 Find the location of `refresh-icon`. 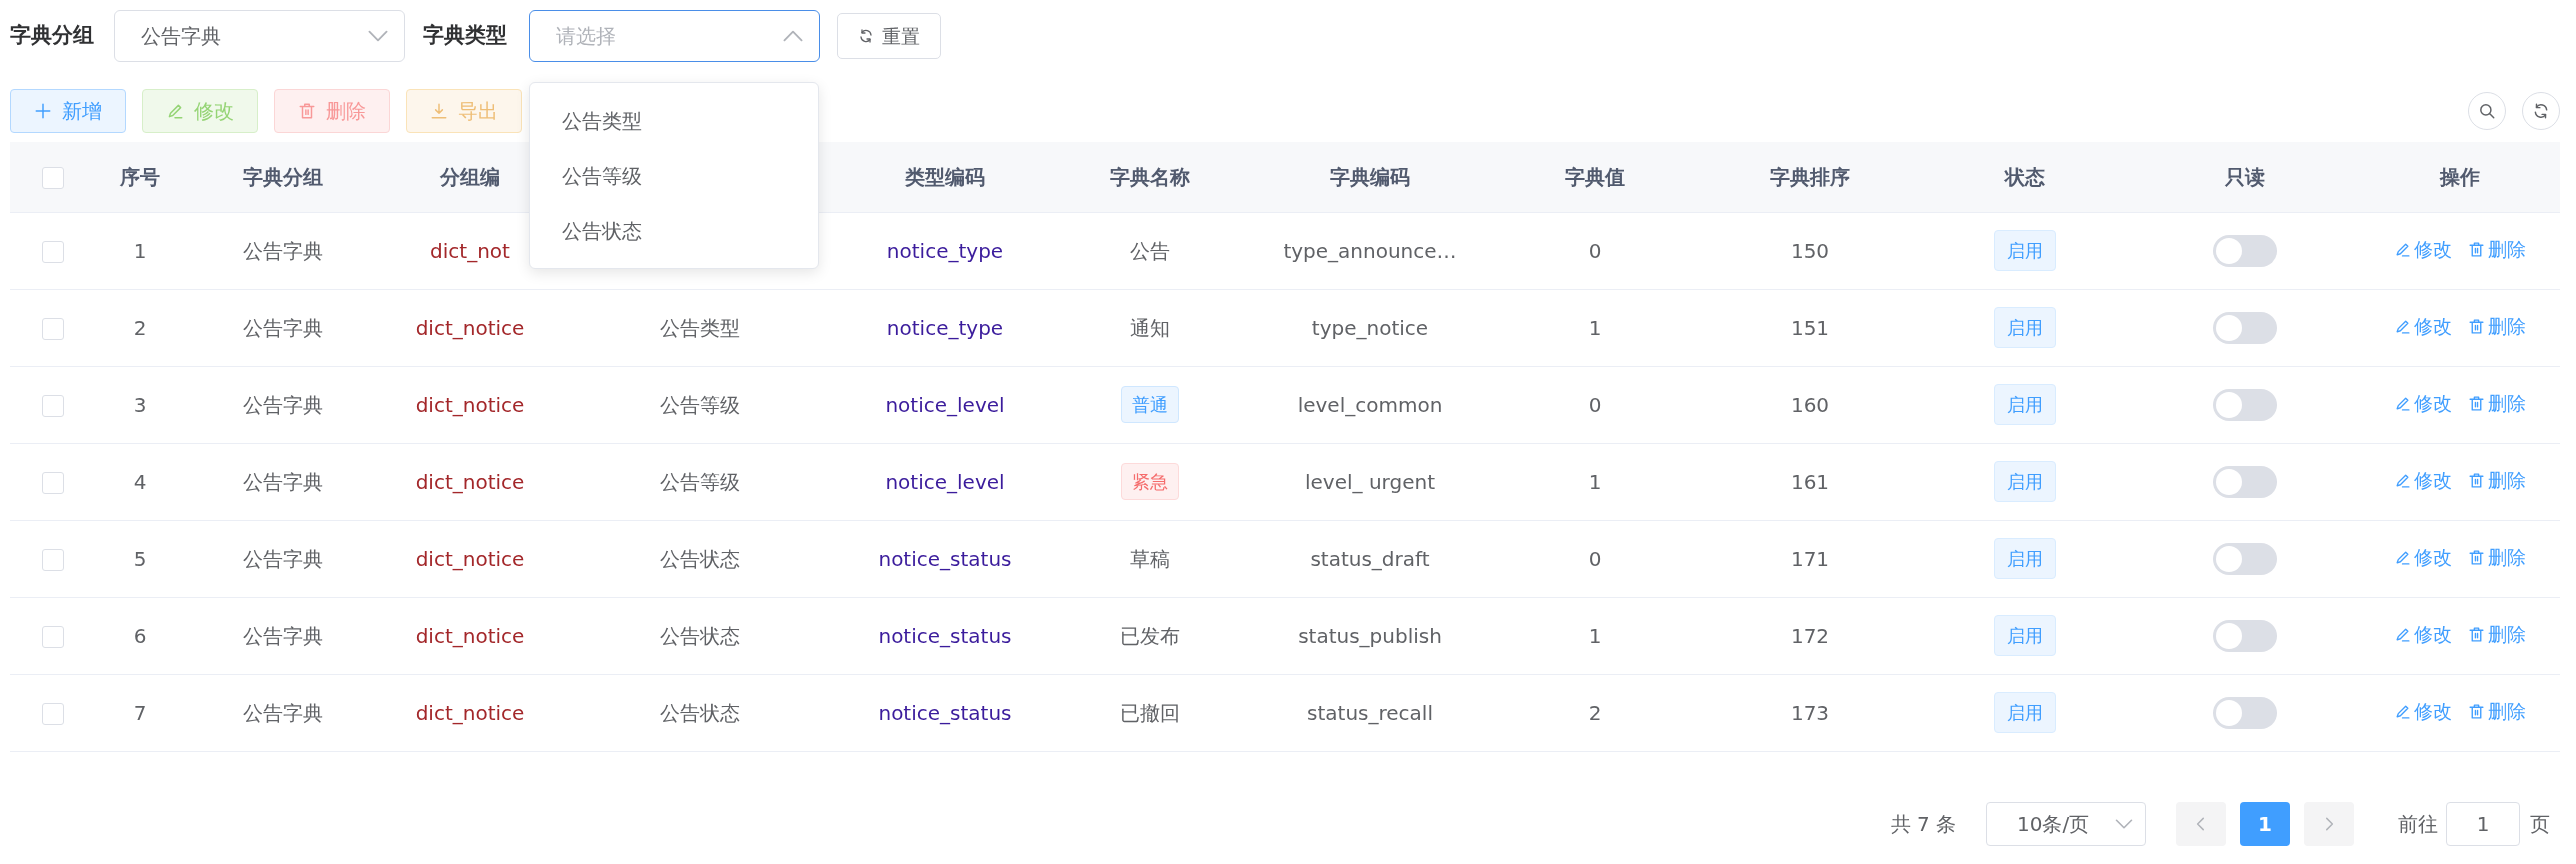

refresh-icon is located at coordinates (2541, 111).